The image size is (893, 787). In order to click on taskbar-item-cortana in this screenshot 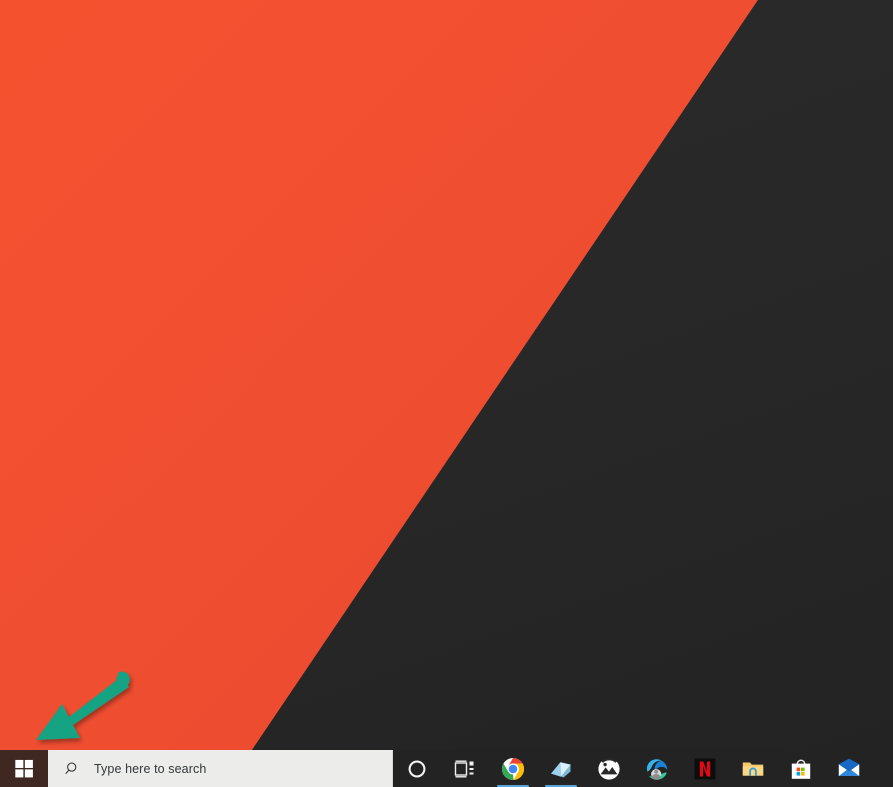, I will do `click(417, 768)`.